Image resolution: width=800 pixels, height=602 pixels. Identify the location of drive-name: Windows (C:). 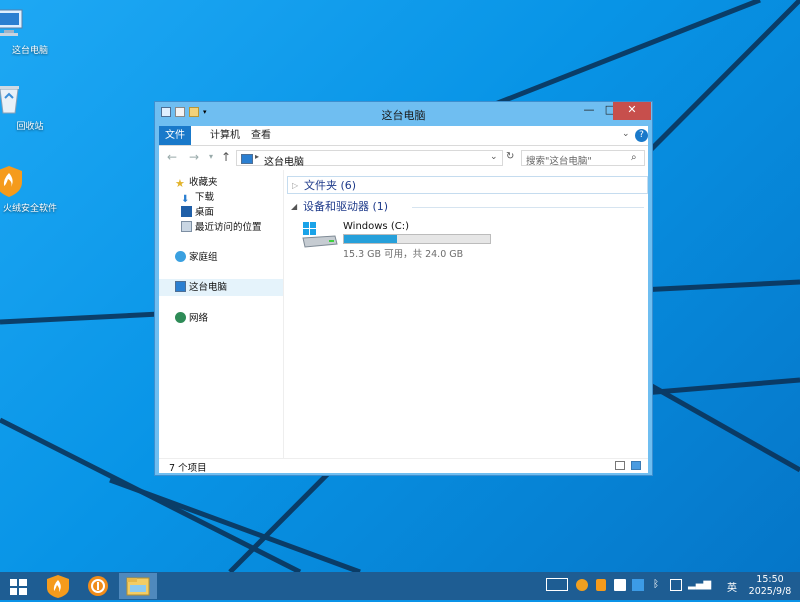
(376, 226).